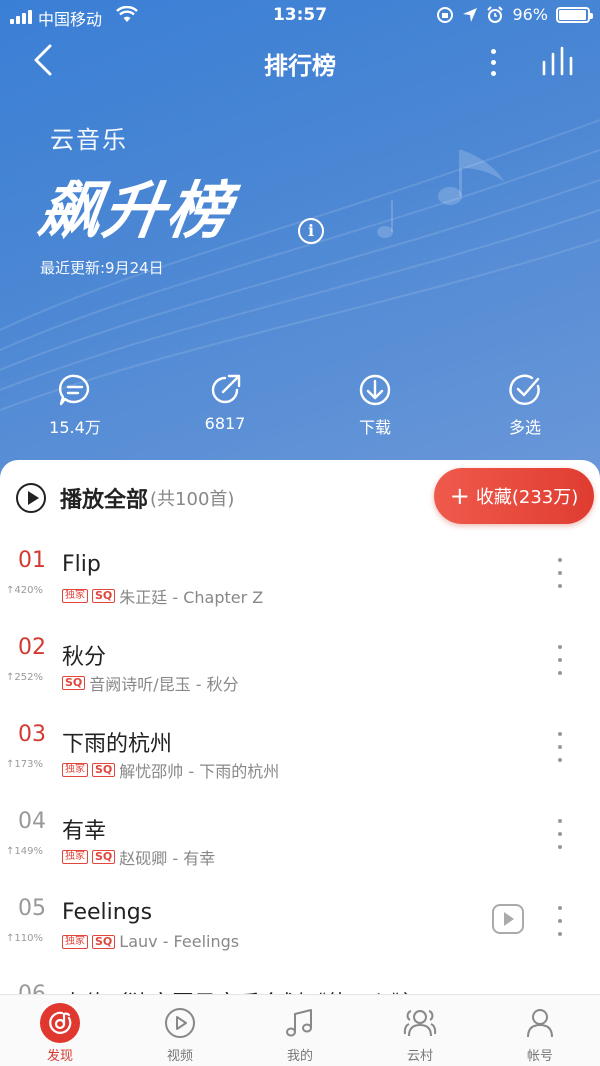  Describe the element at coordinates (135, 210) in the screenshot. I see `chart-name-logo: 飙升榜` at that location.